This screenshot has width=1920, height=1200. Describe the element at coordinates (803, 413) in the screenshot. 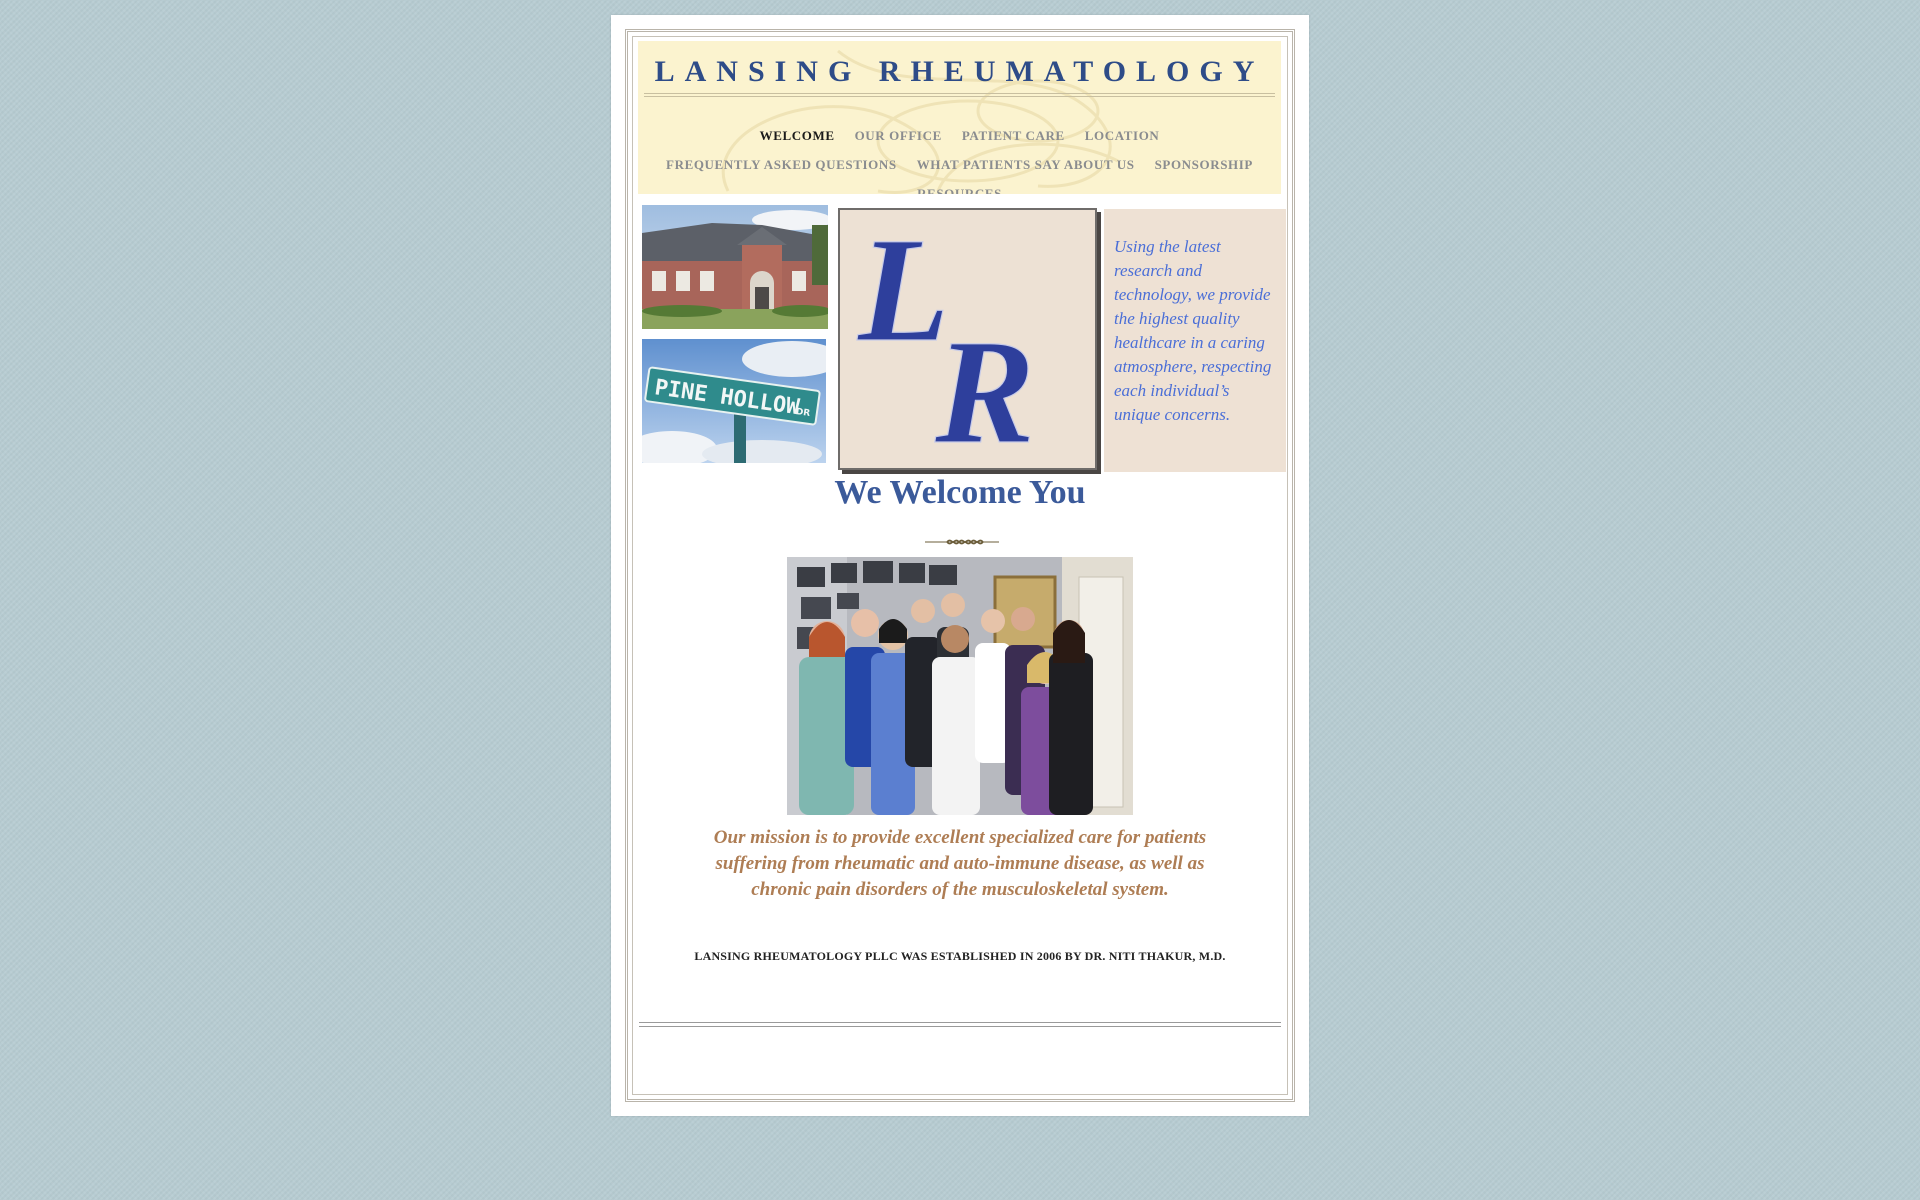

I see `sign-suffix: DR` at that location.